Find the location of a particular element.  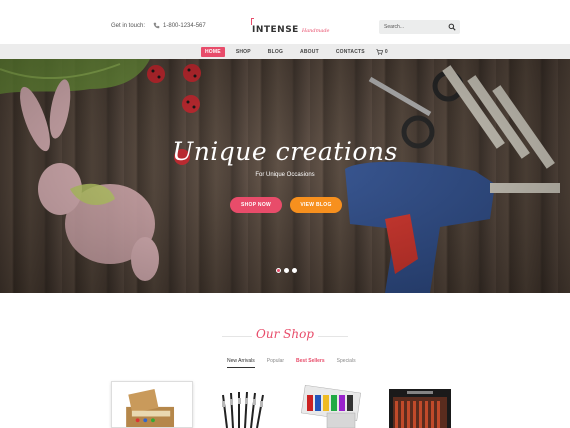

nav-item-blog: BLOG is located at coordinates (275, 52).